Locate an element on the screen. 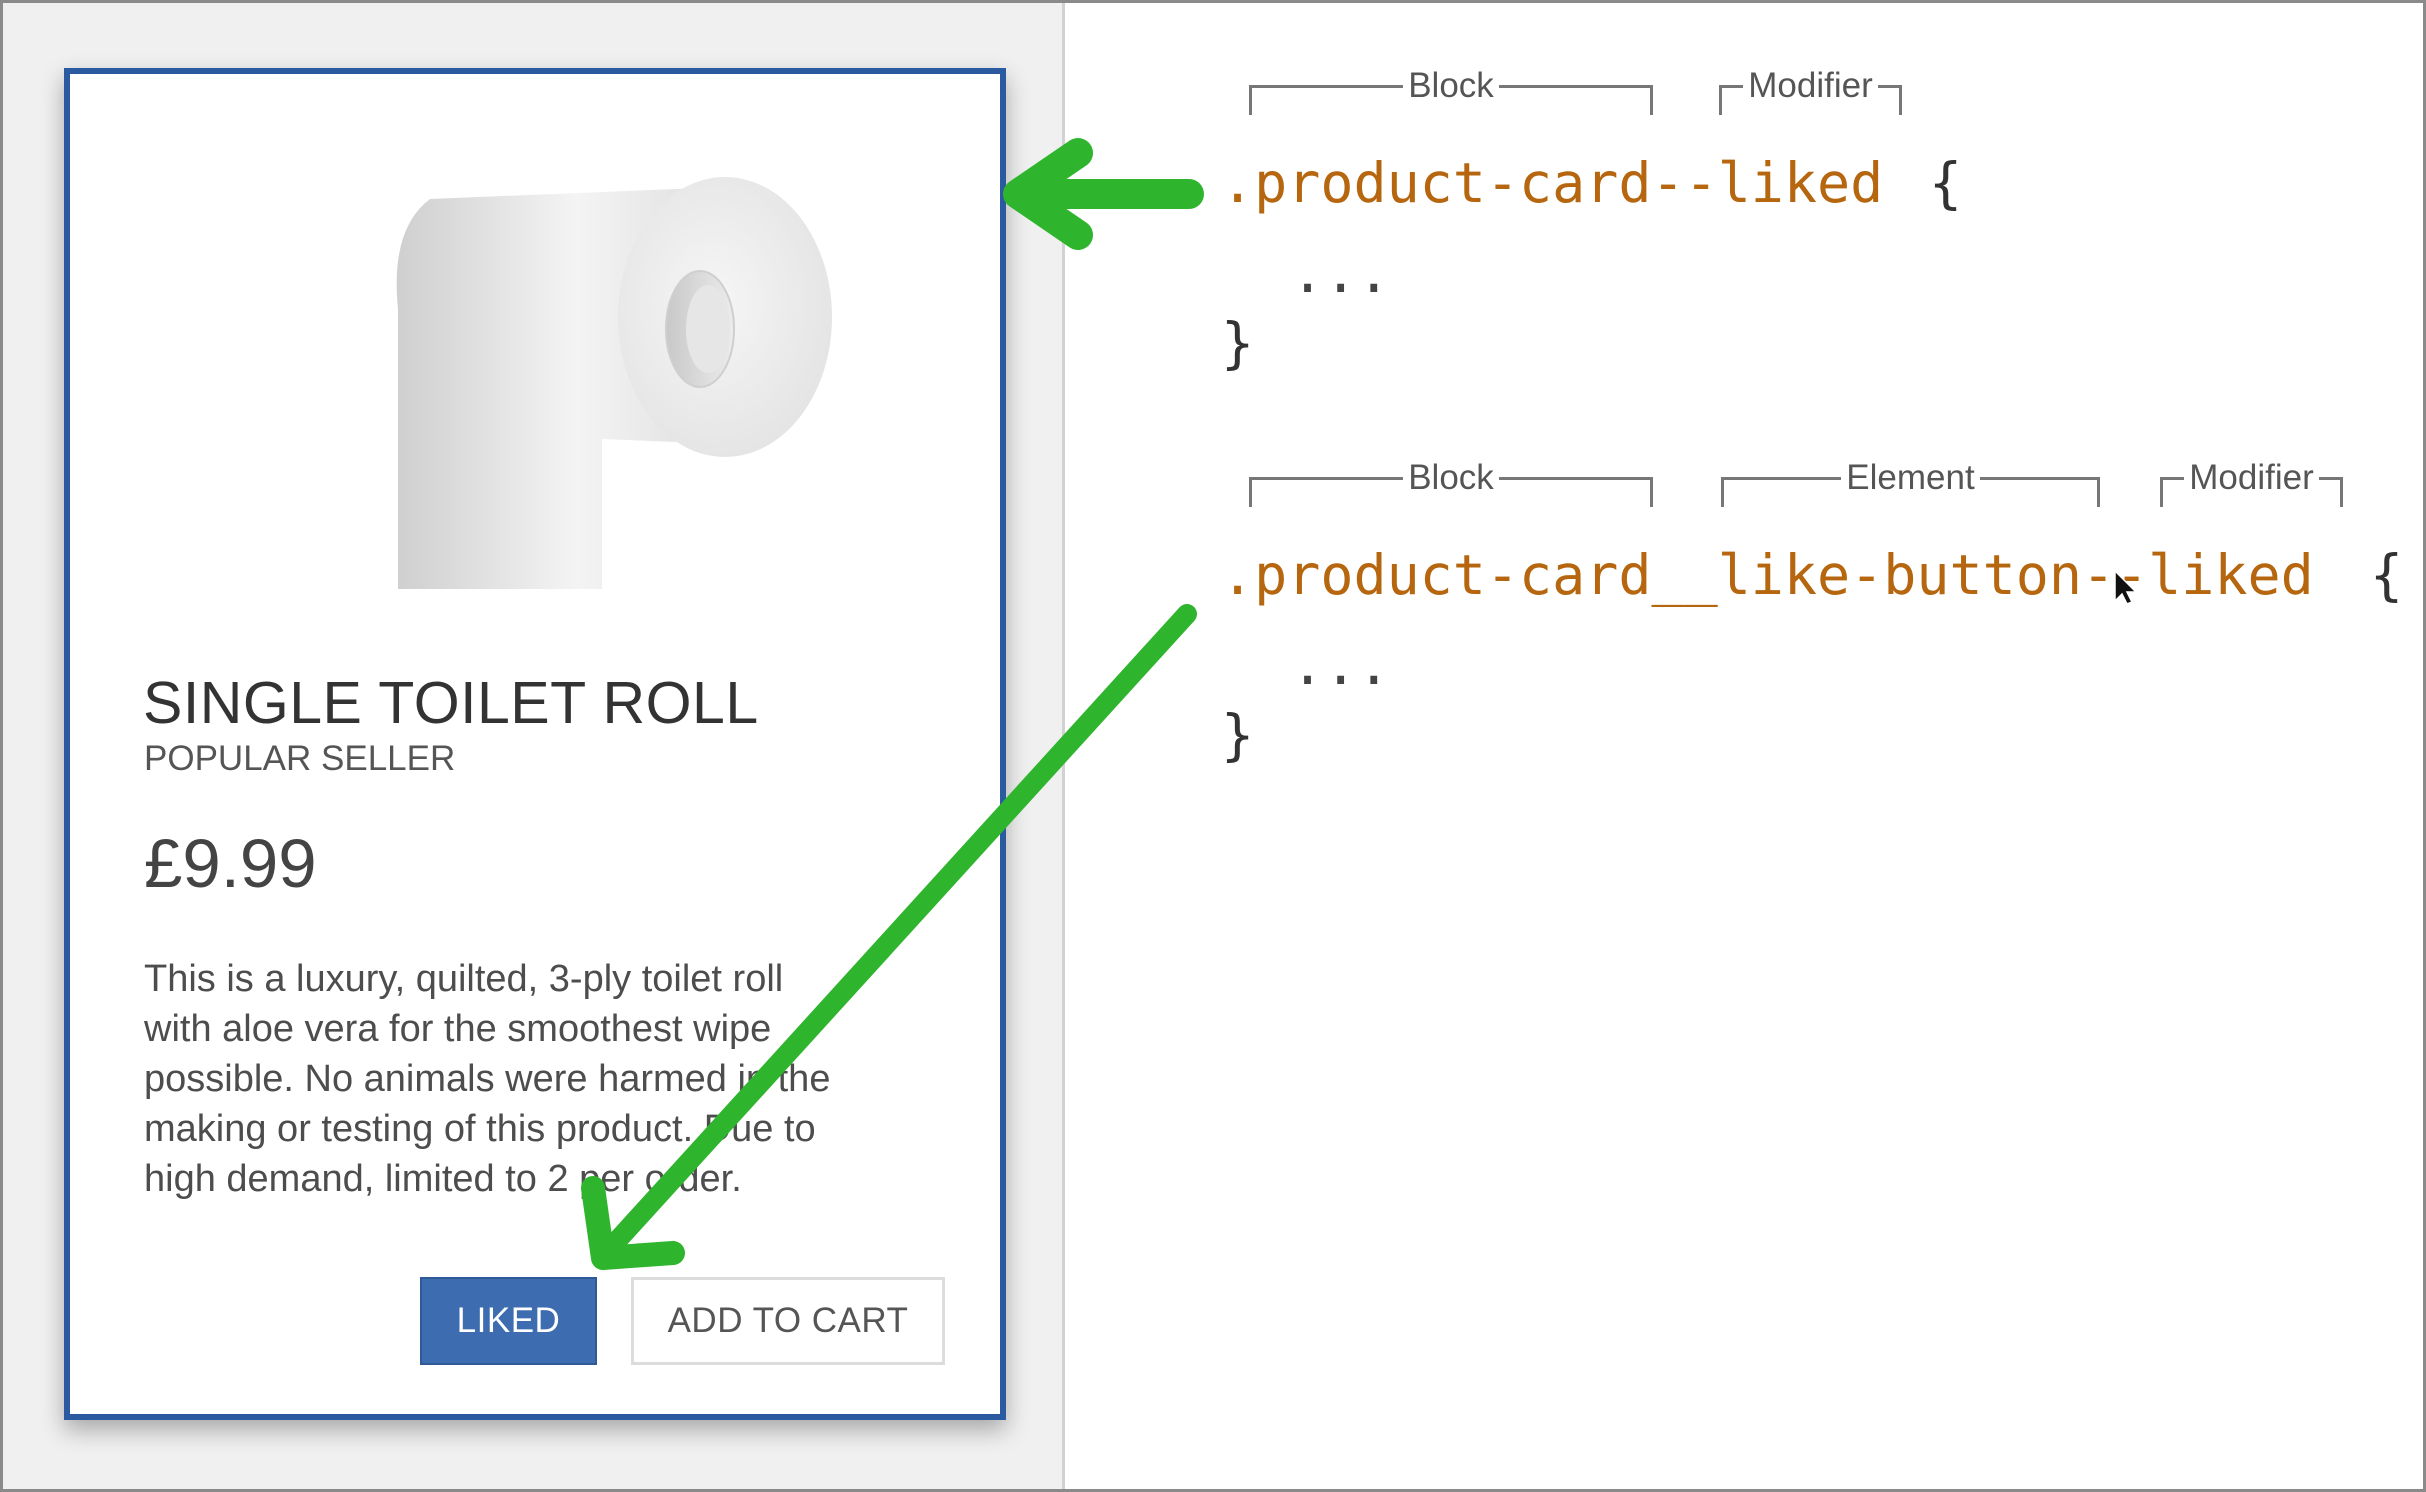 This screenshot has width=2426, height=1492. code-selector-element-modifier: .product-card__like-button--liked is located at coordinates (1767, 575).